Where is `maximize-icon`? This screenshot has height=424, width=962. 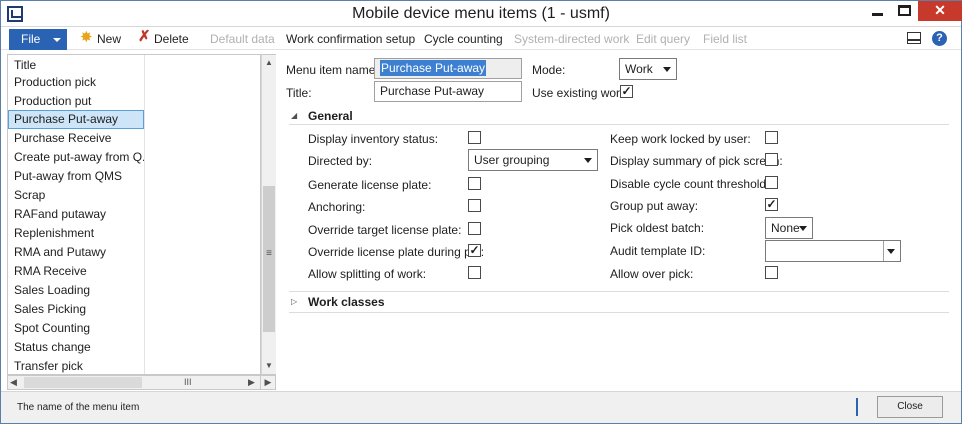 maximize-icon is located at coordinates (904, 10).